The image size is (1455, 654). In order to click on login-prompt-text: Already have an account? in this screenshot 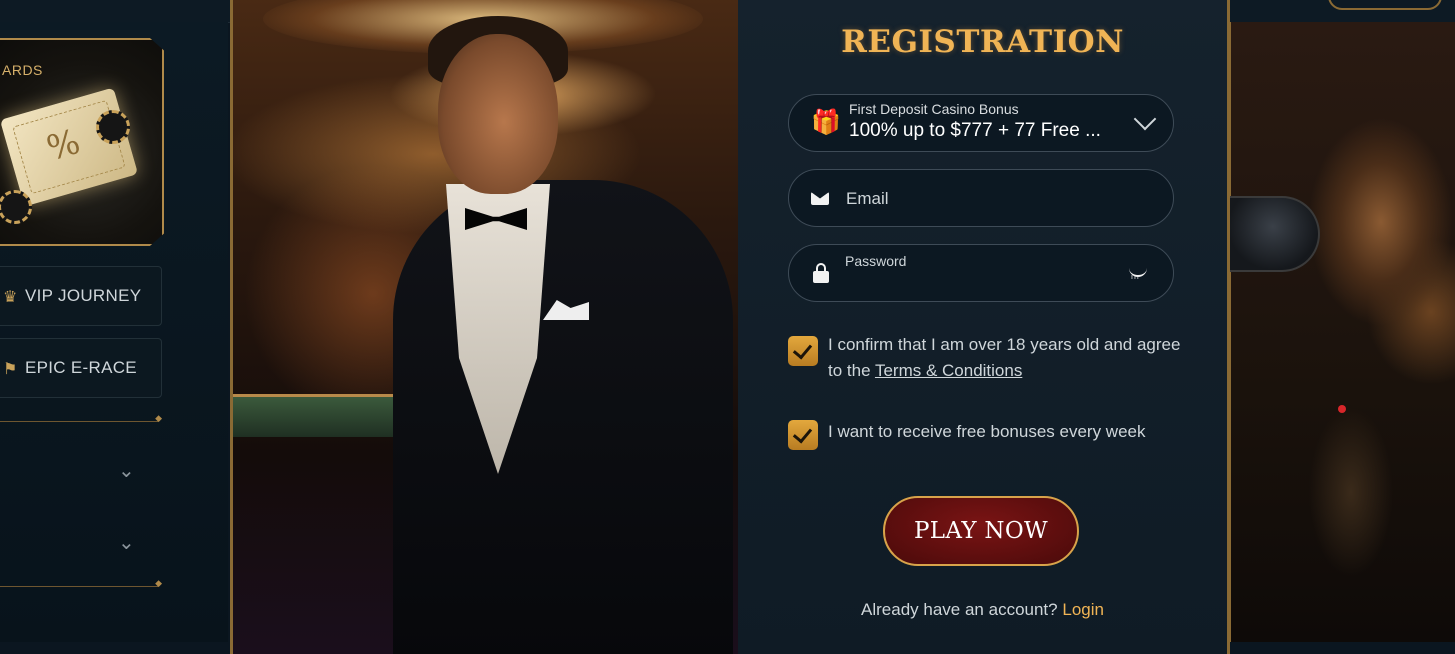, I will do `click(959, 609)`.